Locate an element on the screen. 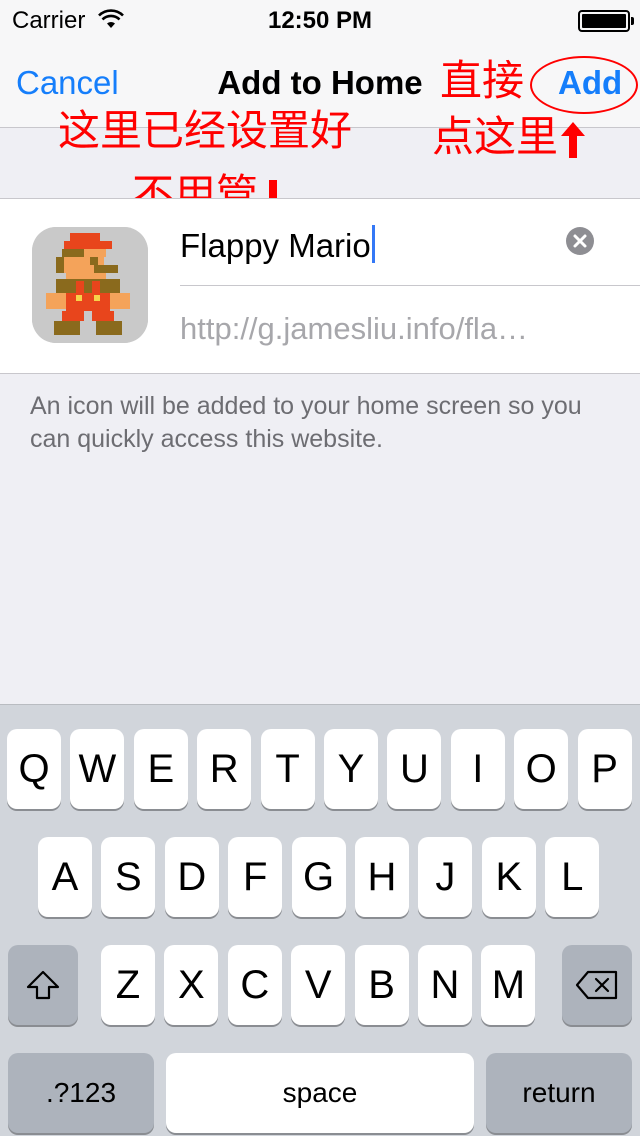 The width and height of the screenshot is (640, 1136). battery-icon is located at coordinates (606, 21).